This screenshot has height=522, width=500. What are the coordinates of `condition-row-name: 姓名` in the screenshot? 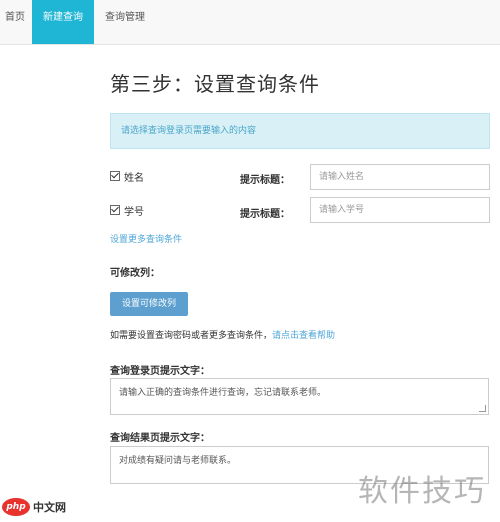 It's located at (127, 176).